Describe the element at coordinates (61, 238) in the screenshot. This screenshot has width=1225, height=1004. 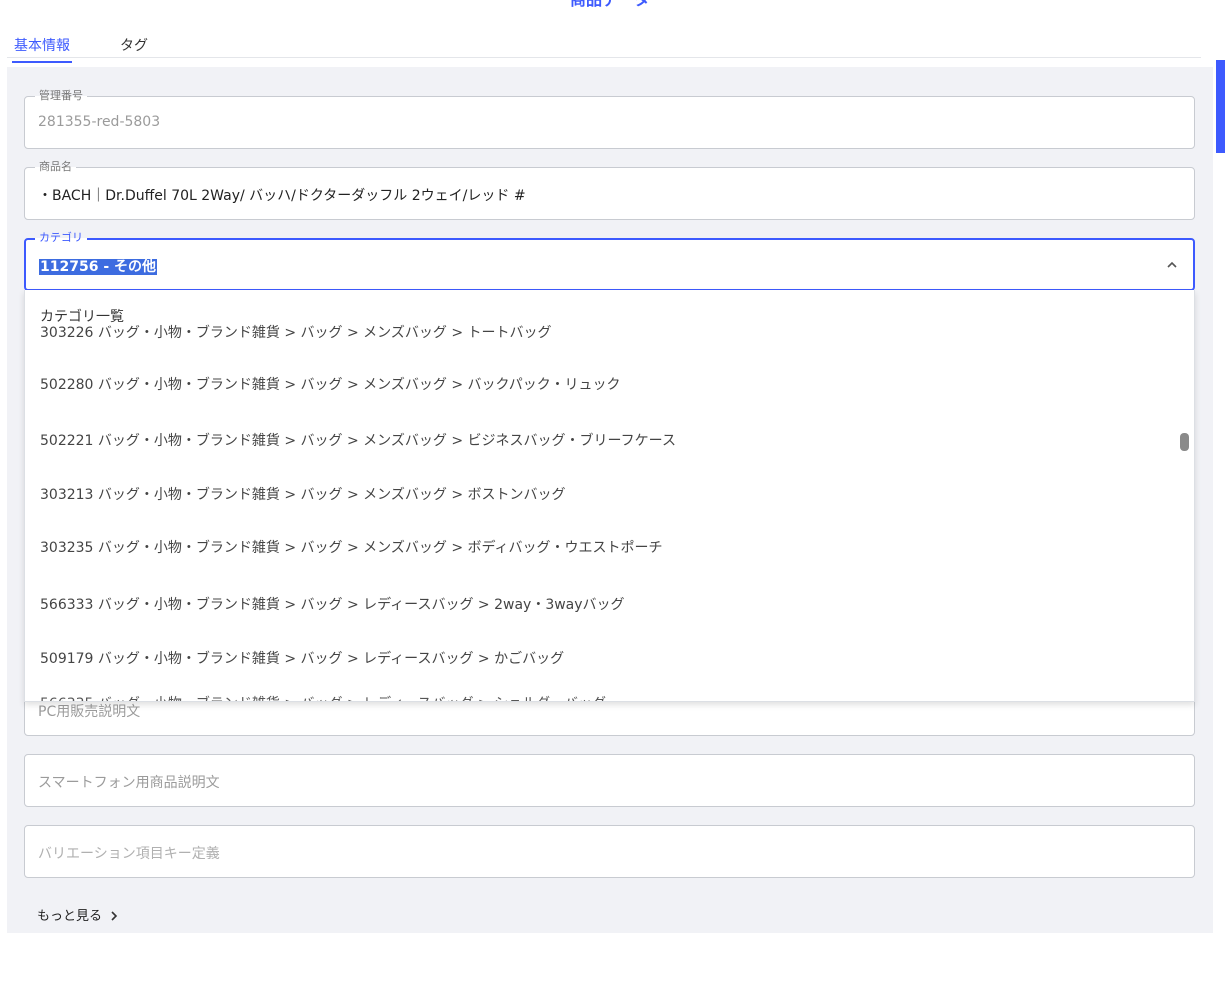
I see `category-label: カテゴリ` at that location.